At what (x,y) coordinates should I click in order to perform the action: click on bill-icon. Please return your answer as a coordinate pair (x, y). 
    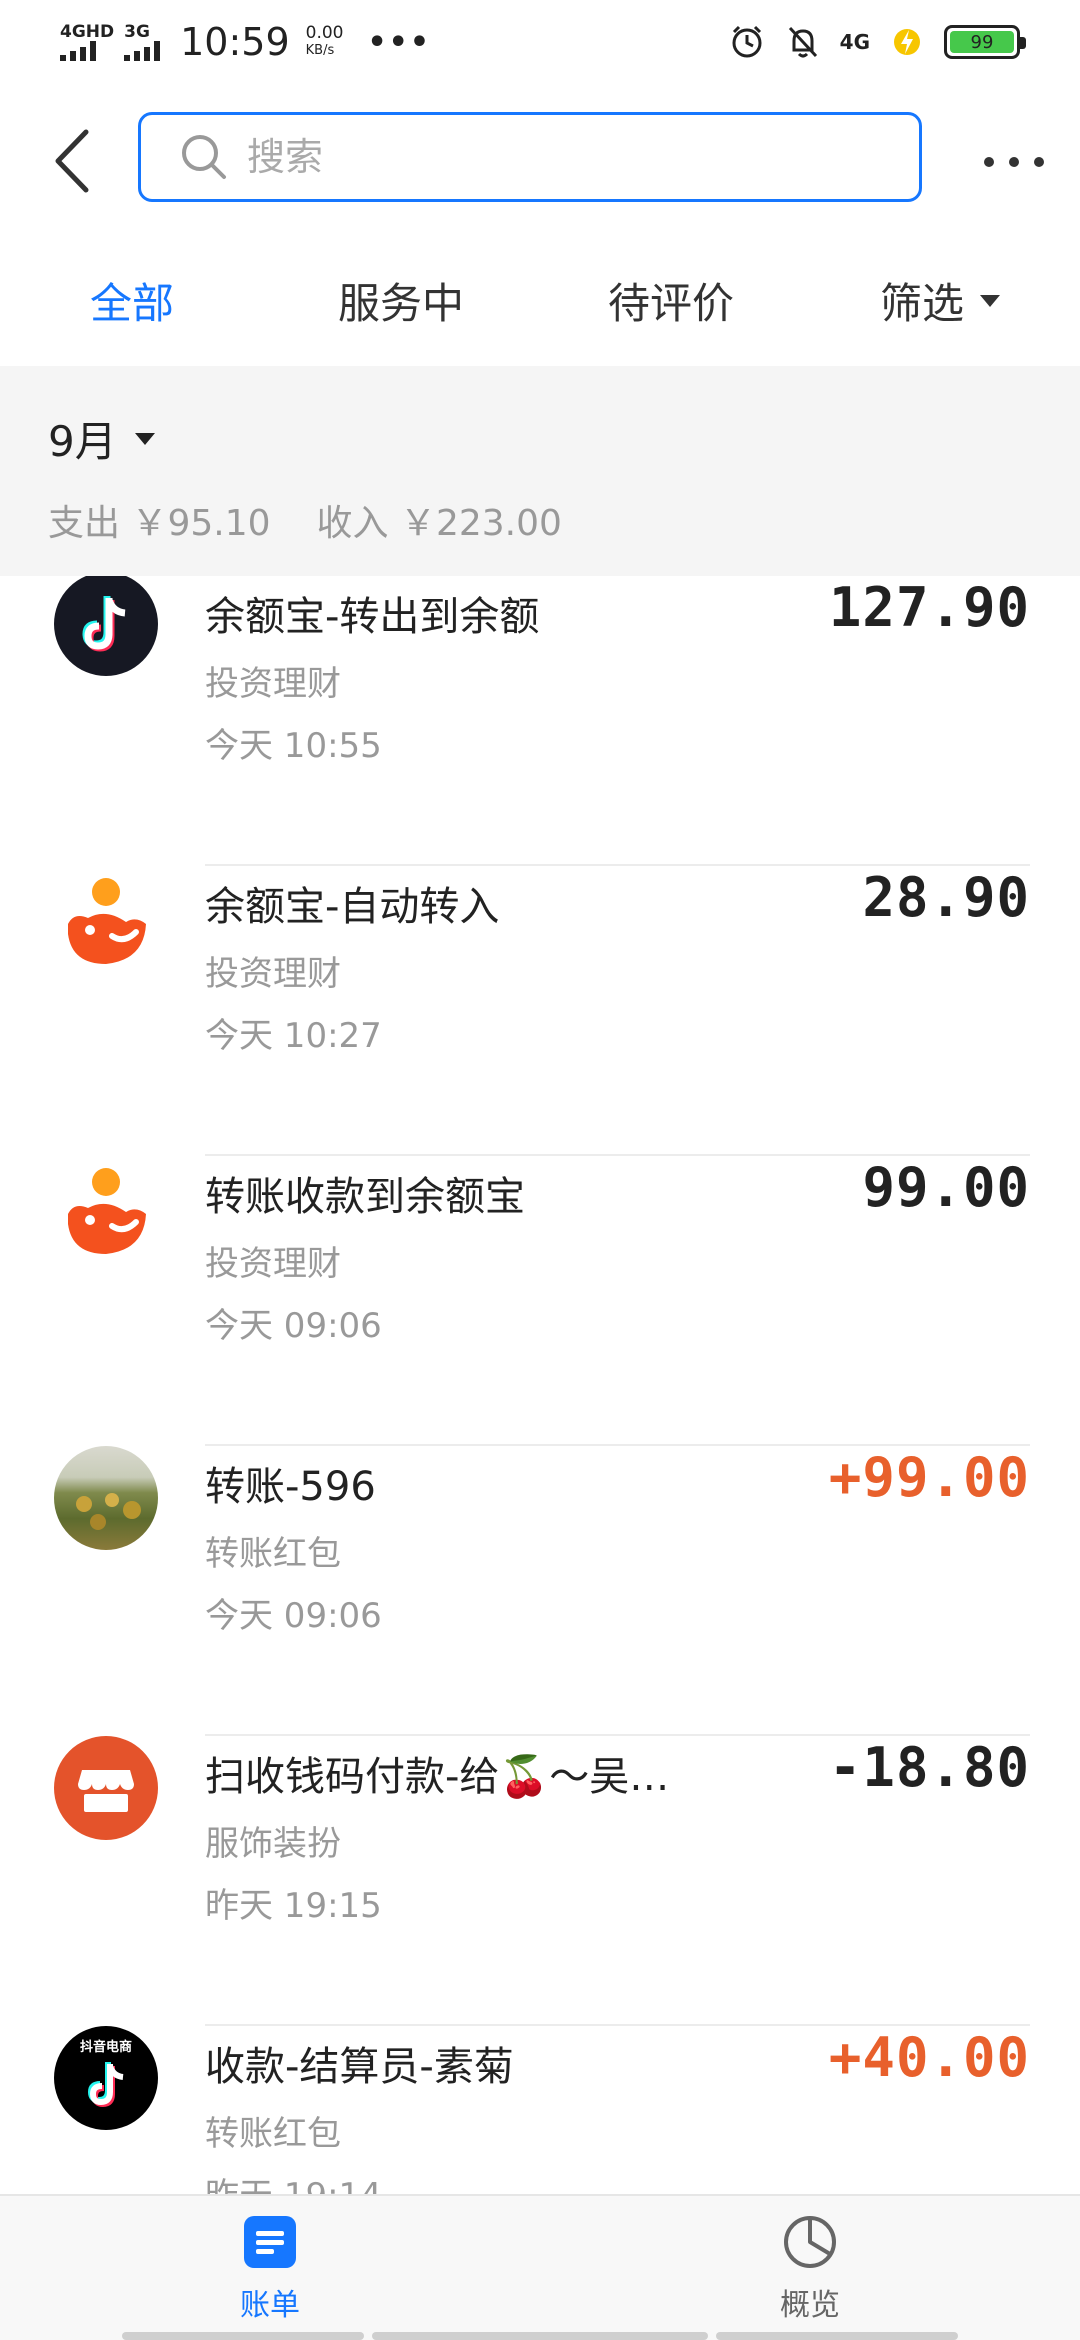
    Looking at the image, I should click on (270, 2242).